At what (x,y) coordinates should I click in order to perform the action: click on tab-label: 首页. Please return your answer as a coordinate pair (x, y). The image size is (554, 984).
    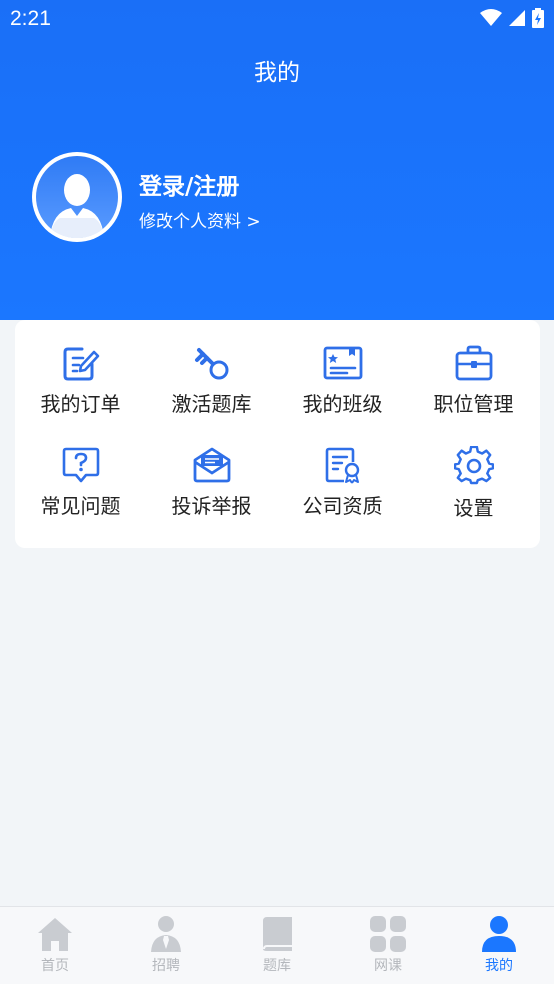
    Looking at the image, I should click on (55, 966).